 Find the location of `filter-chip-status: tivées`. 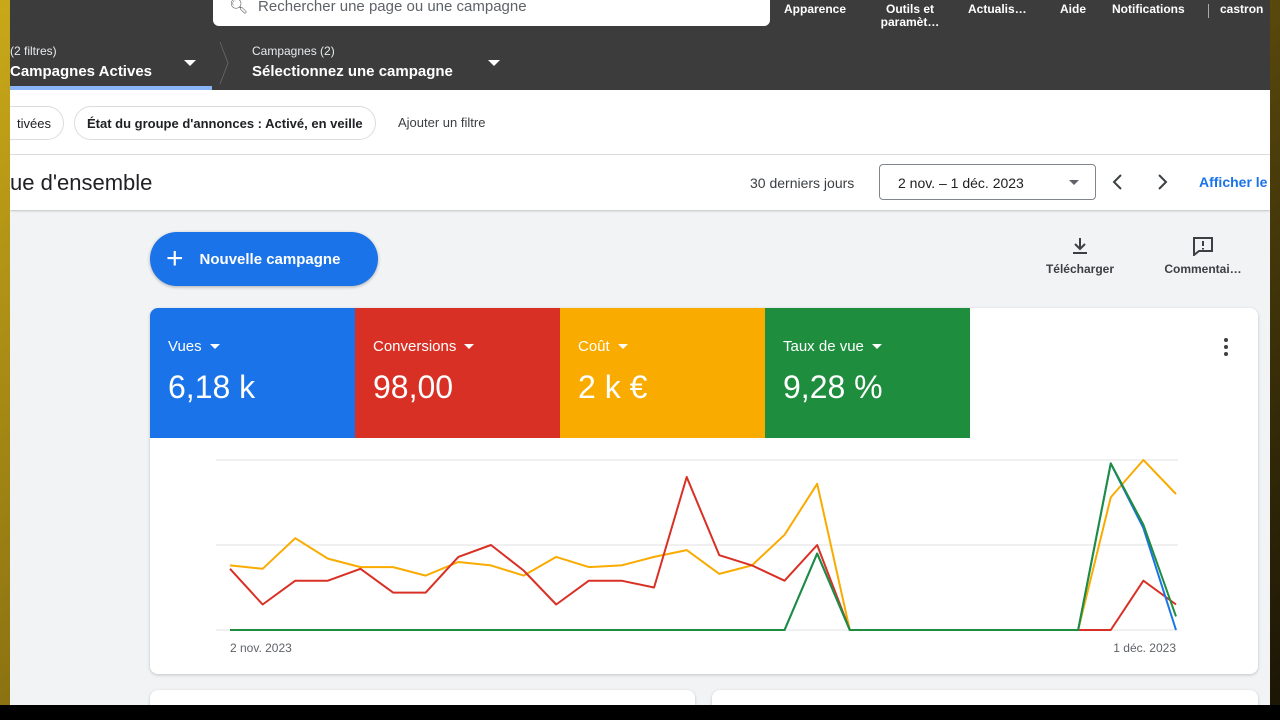

filter-chip-status: tivées is located at coordinates (37, 123).